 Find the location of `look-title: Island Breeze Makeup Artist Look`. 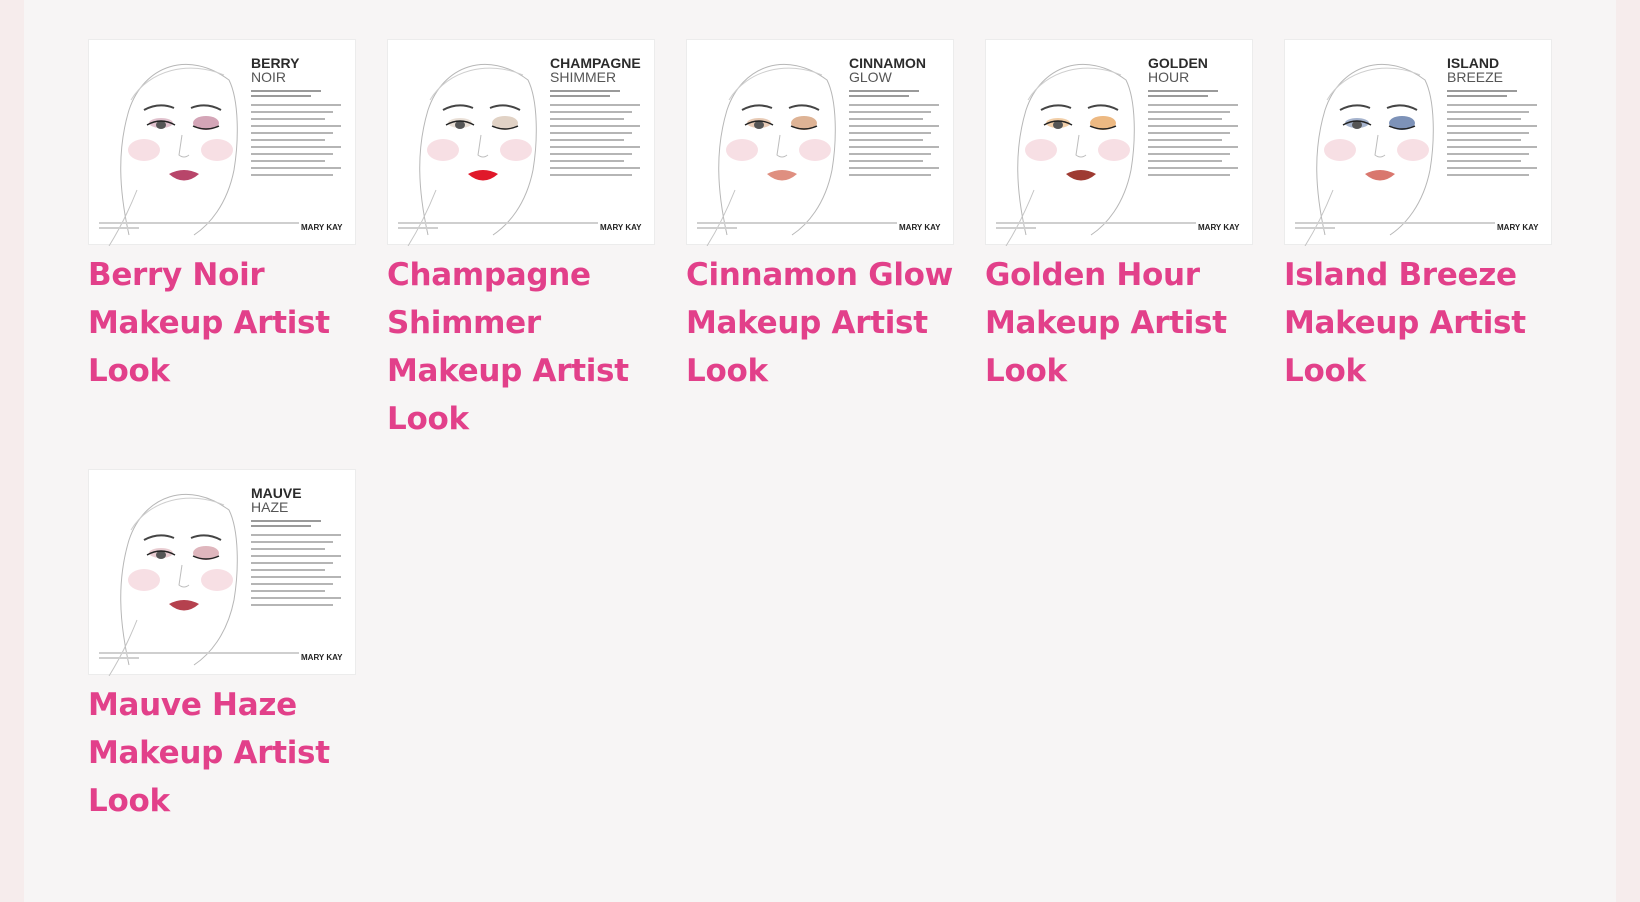

look-title: Island Breeze Makeup Artist Look is located at coordinates (1418, 323).